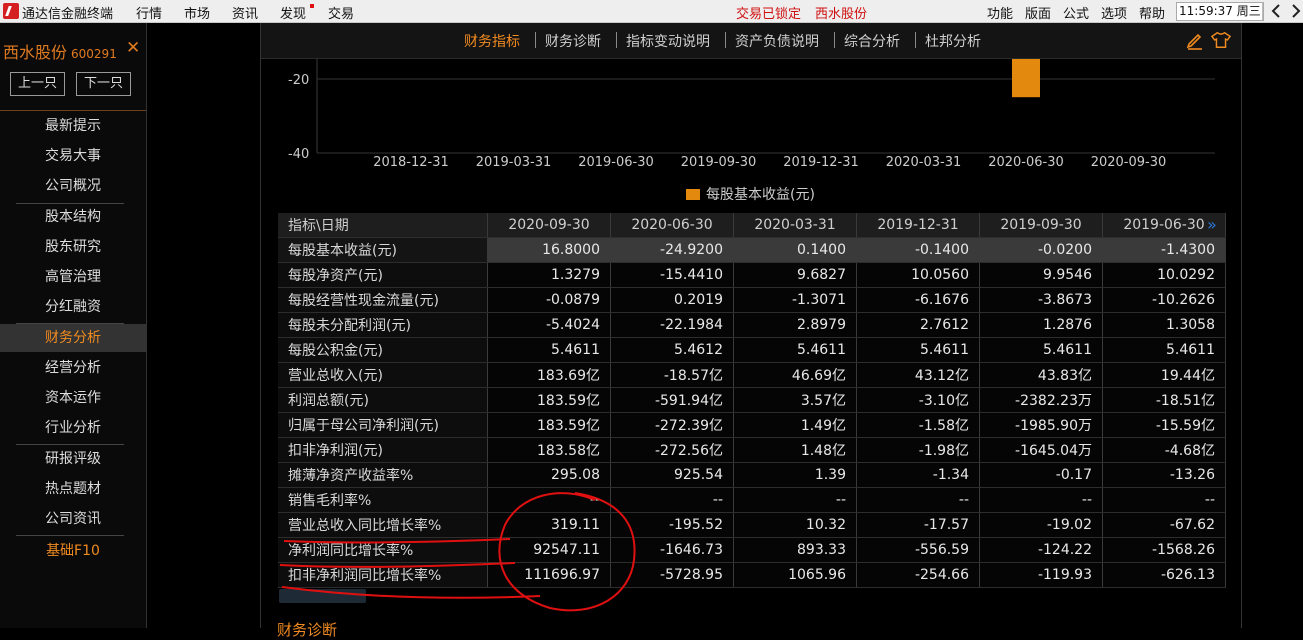 This screenshot has width=1303, height=640. What do you see at coordinates (245, 12) in the screenshot?
I see `menu-news: 资讯` at bounding box center [245, 12].